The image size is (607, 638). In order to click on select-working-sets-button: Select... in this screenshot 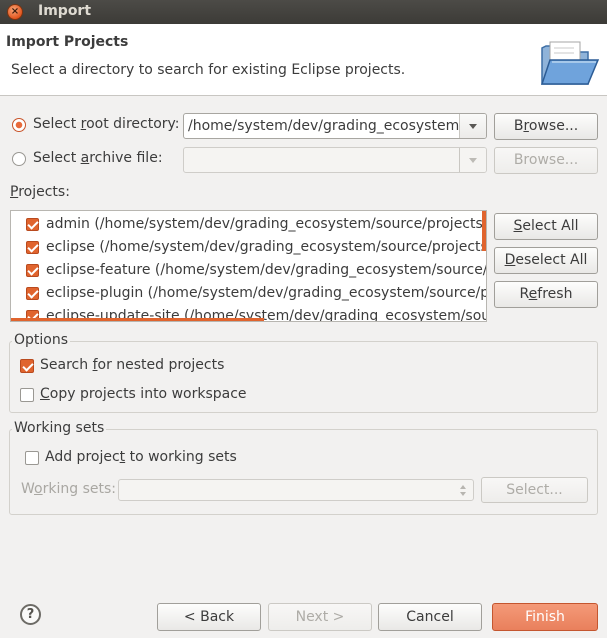, I will do `click(534, 490)`.